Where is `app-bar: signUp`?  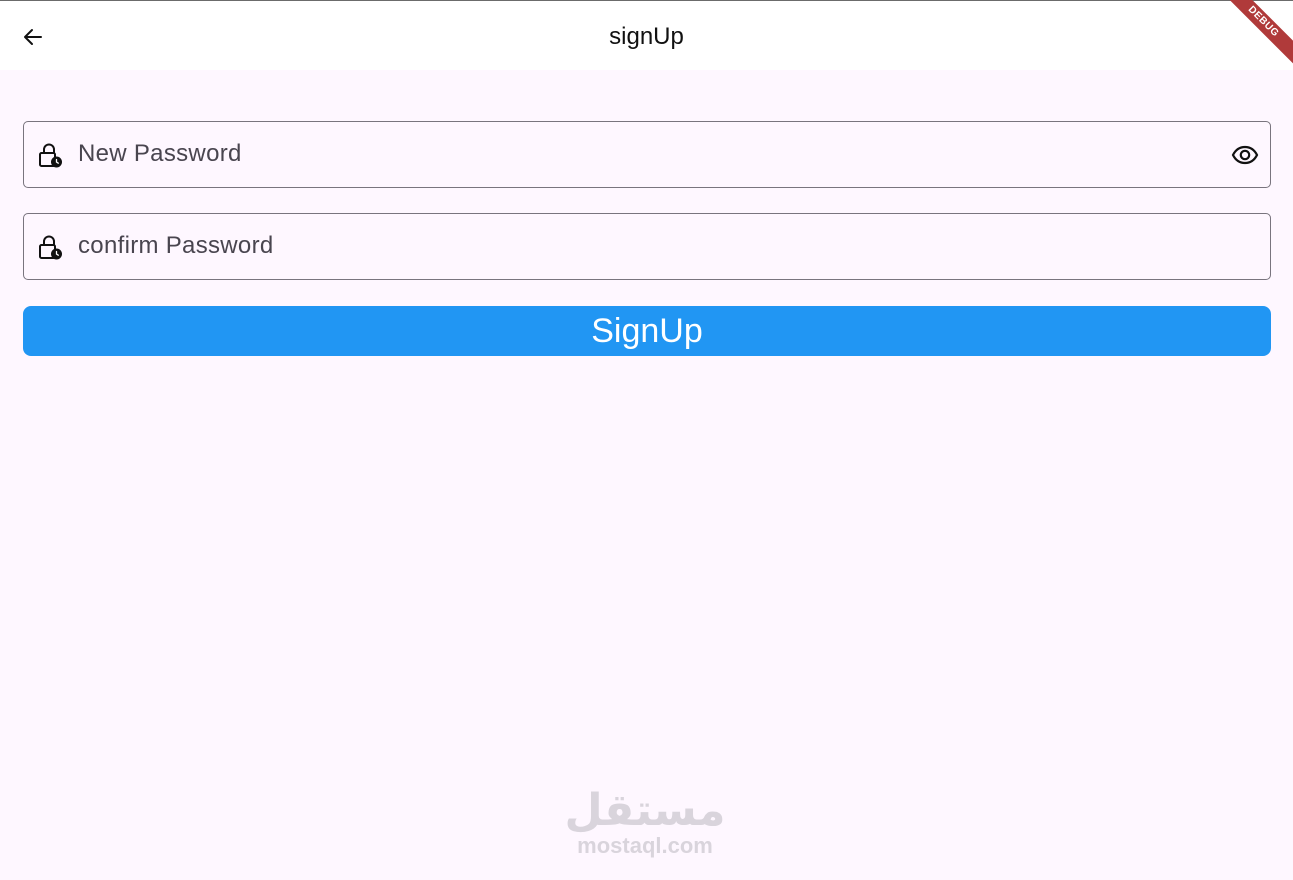
app-bar: signUp is located at coordinates (646, 35).